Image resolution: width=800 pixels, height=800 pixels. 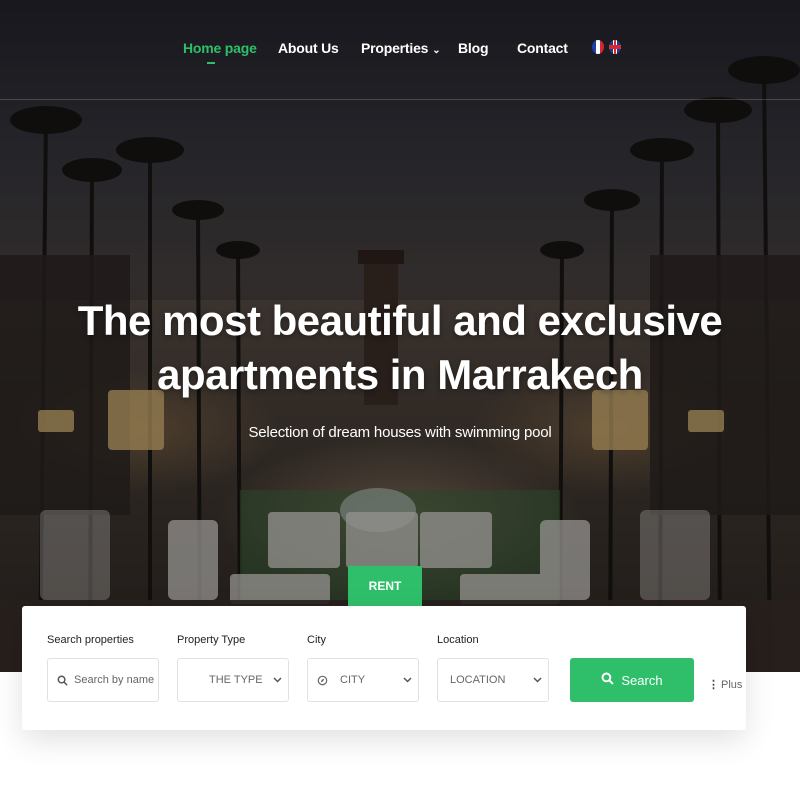 I want to click on search-button: Search, so click(x=632, y=680).